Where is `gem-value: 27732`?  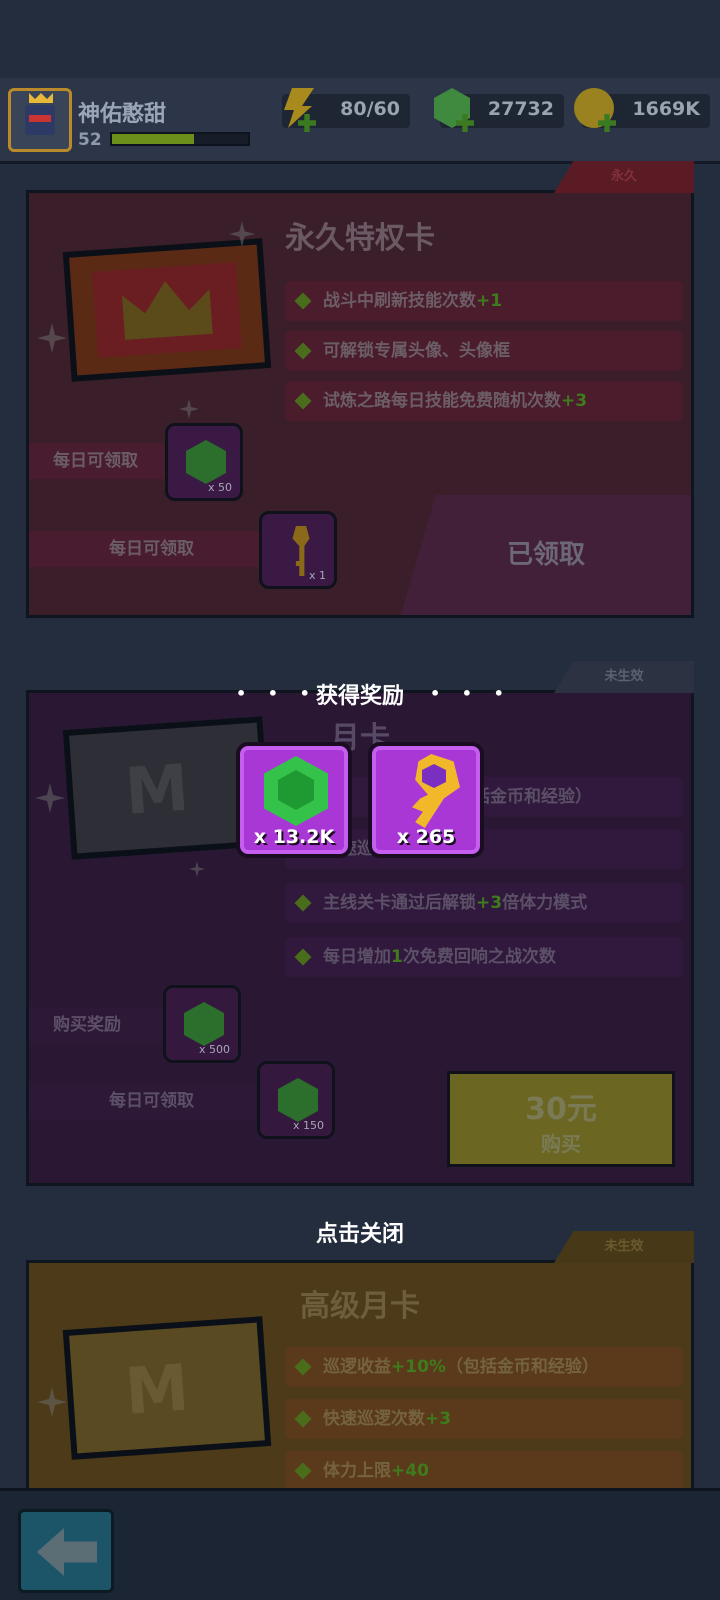 gem-value: 27732 is located at coordinates (520, 109).